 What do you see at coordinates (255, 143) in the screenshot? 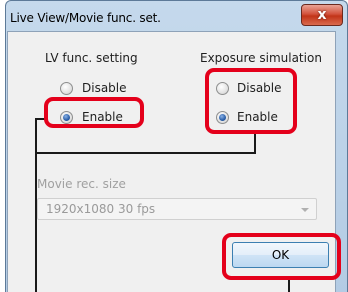
I see `callout-line-exposure-vertical` at bounding box center [255, 143].